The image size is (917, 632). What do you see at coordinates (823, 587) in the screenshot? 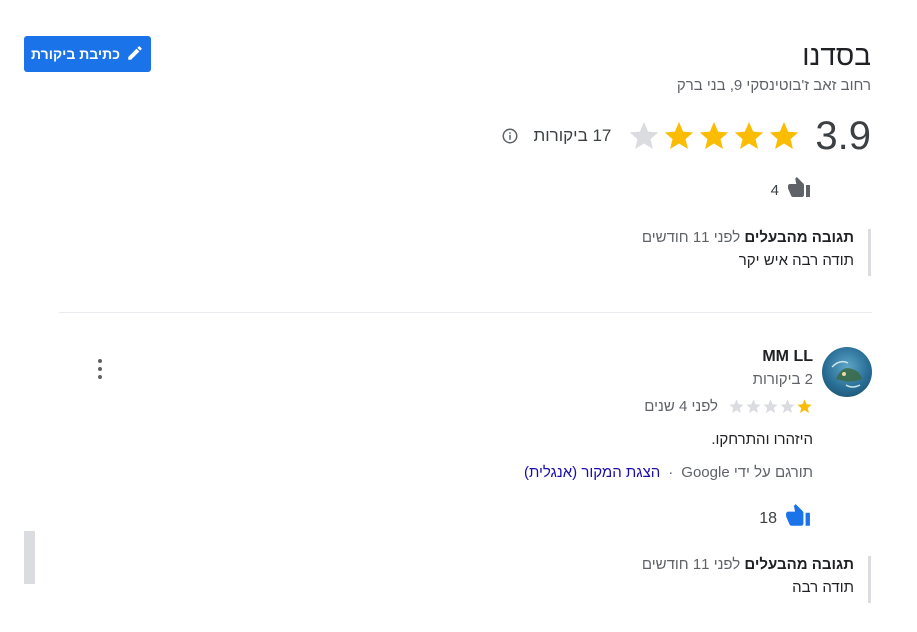
I see `owner-reply-text: תודה רבה` at bounding box center [823, 587].